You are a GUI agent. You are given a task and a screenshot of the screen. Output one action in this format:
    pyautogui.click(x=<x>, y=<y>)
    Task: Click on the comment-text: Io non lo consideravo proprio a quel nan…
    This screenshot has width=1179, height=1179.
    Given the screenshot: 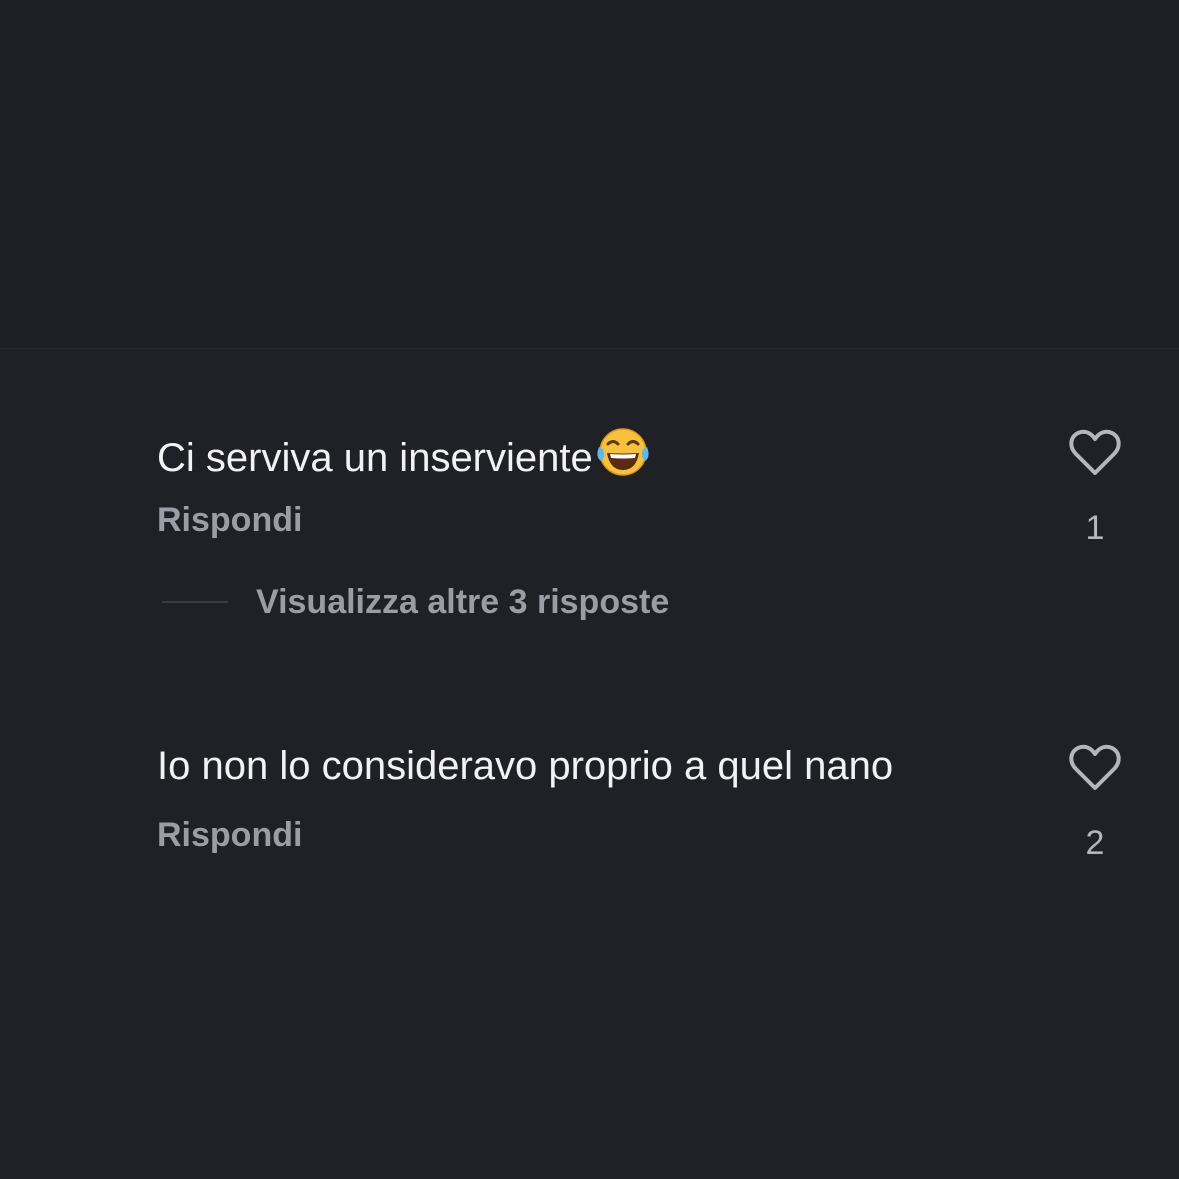 What is the action you would take?
    pyautogui.click(x=525, y=766)
    